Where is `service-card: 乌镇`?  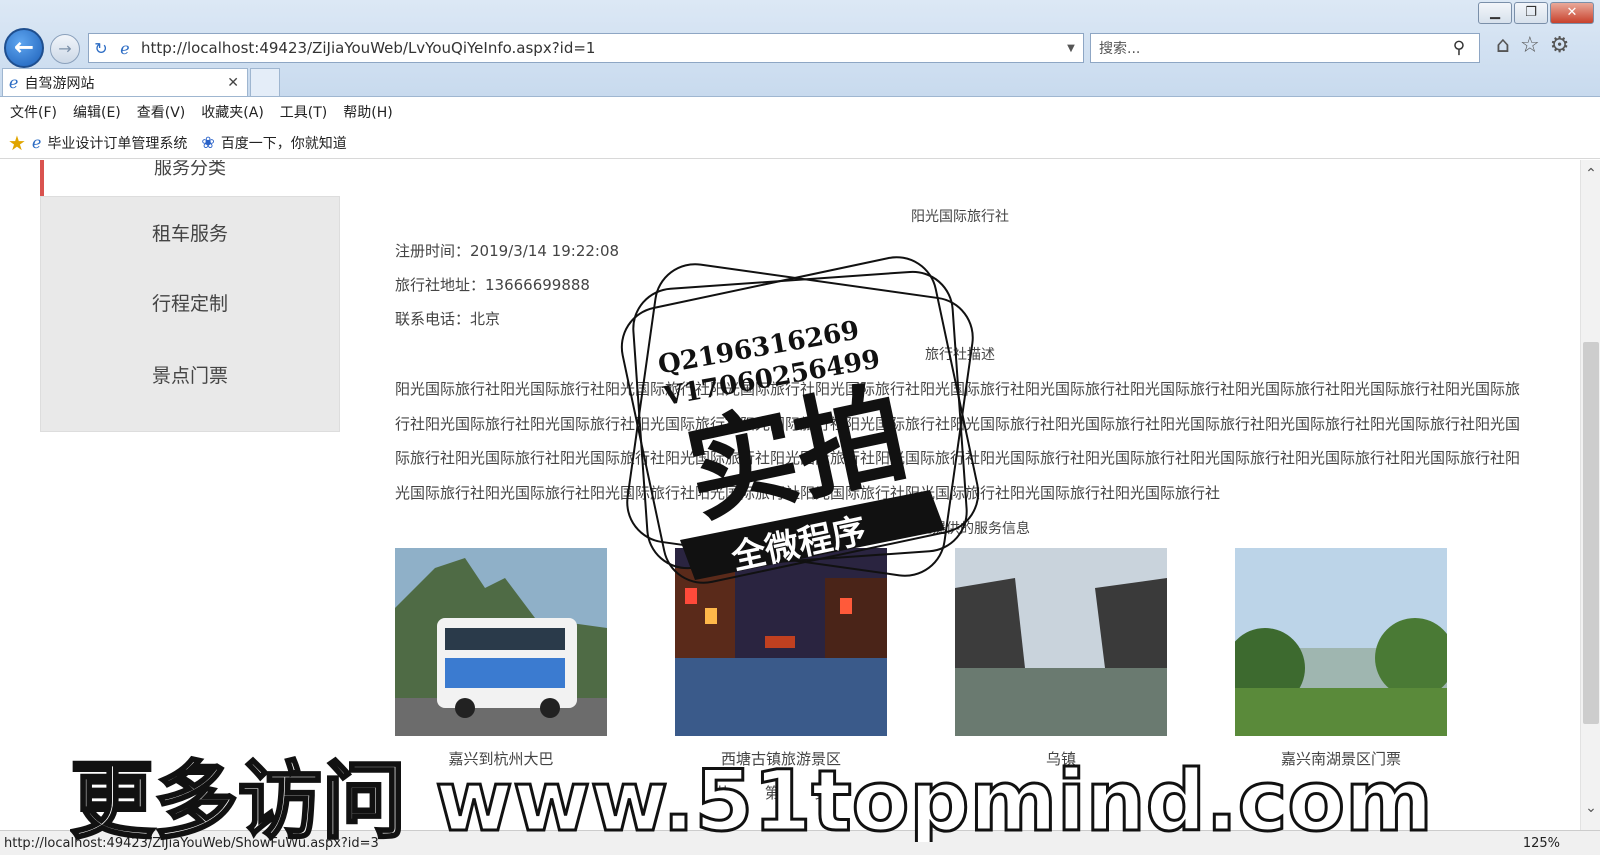 service-card: 乌镇 is located at coordinates (1061, 658).